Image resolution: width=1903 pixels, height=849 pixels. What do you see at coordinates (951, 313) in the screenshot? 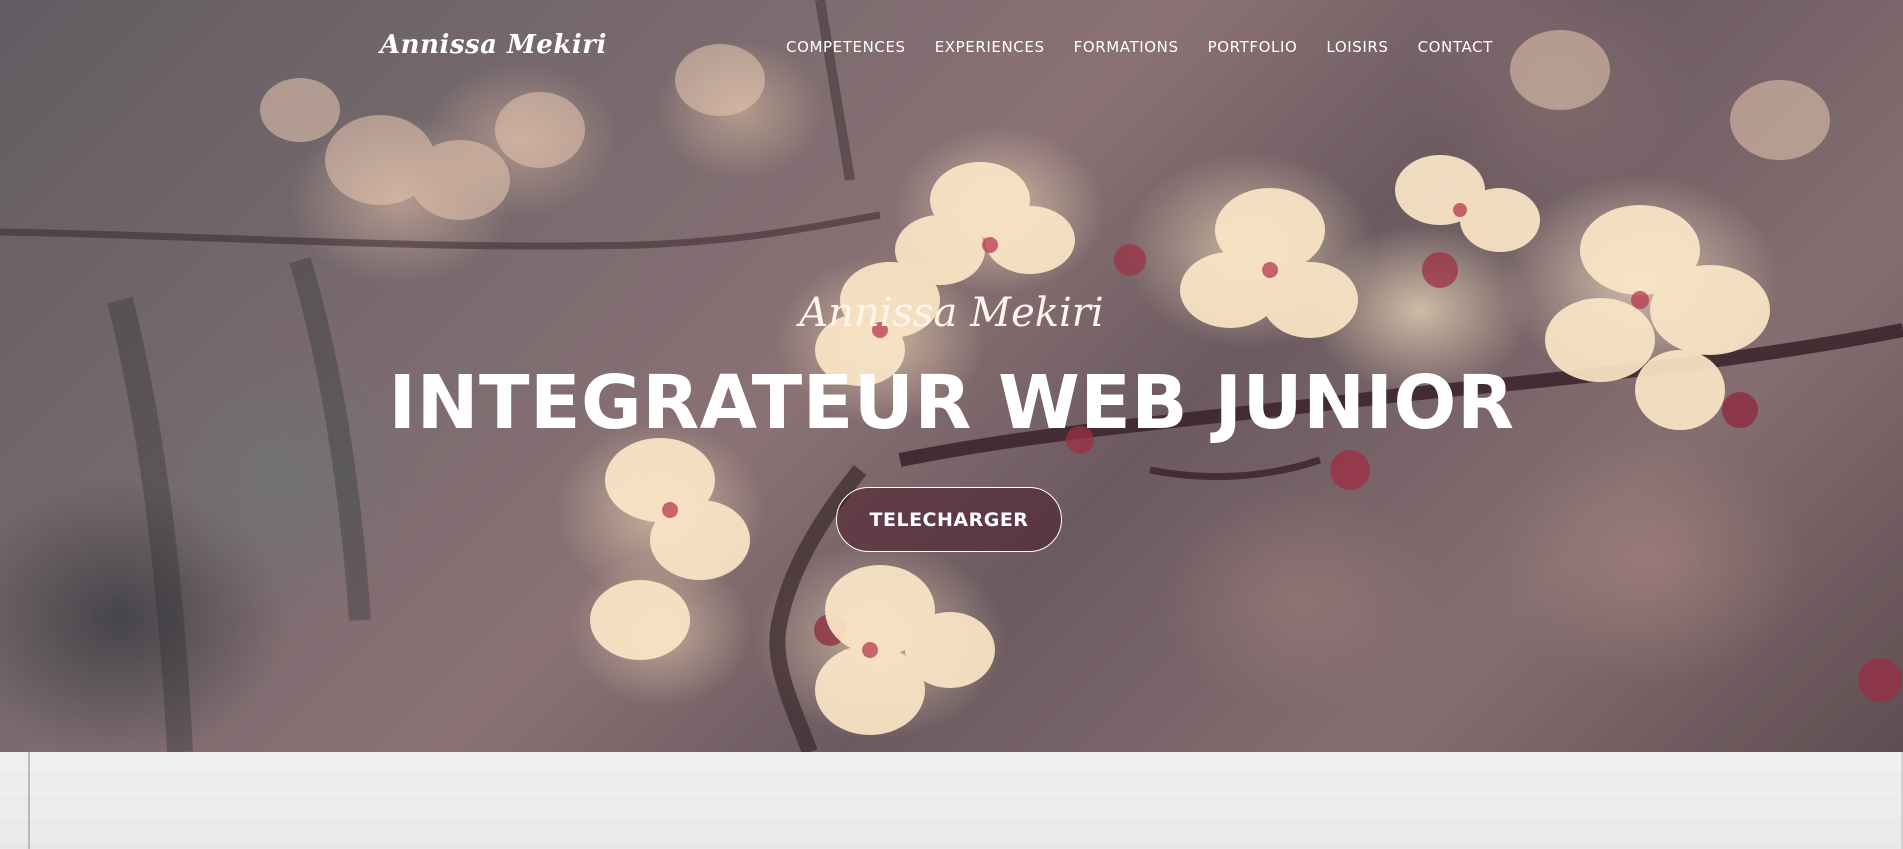
I see `hero-subtitle: Annissa Mekiri` at bounding box center [951, 313].